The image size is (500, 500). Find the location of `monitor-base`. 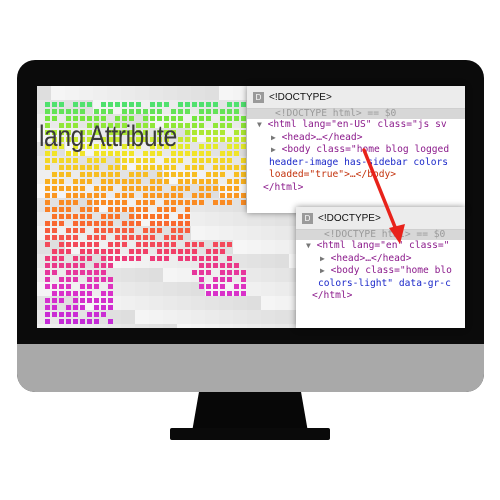

monitor-base is located at coordinates (250, 434).